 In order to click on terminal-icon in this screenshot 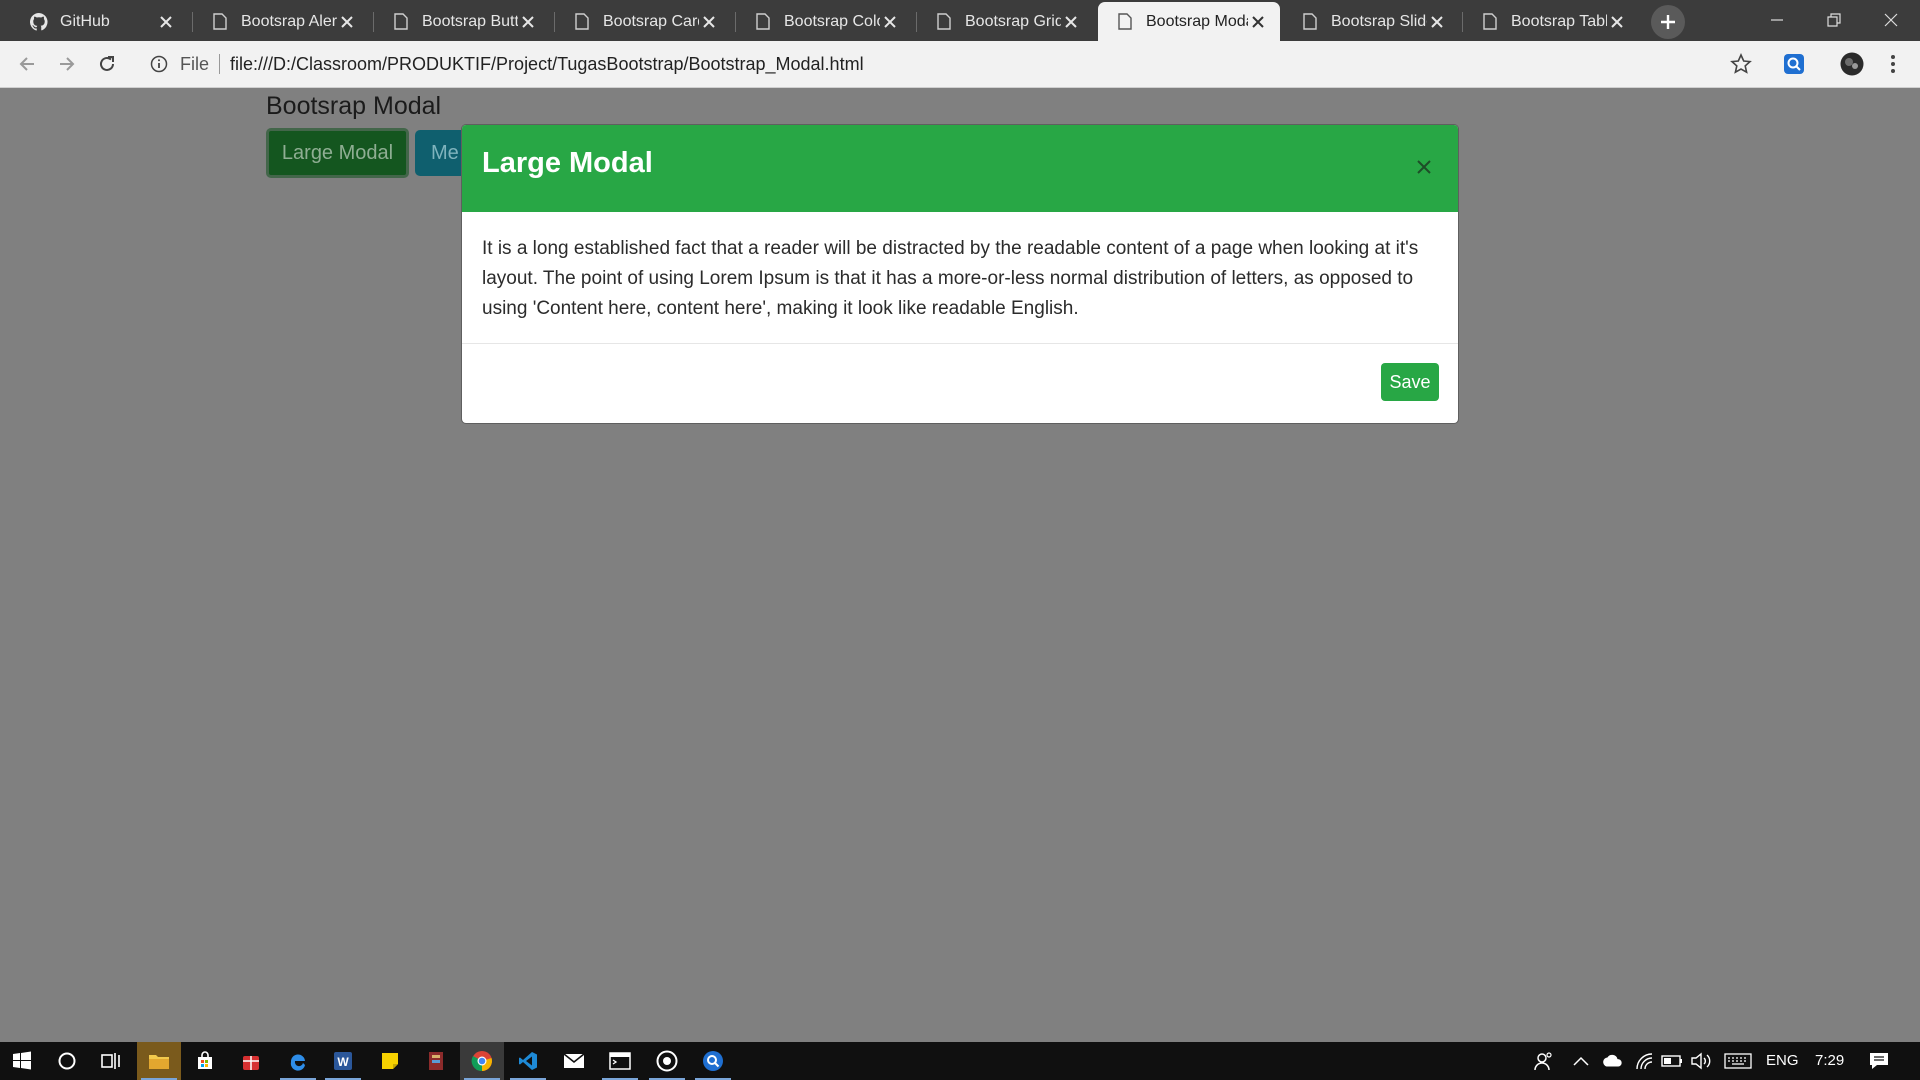, I will do `click(620, 1061)`.